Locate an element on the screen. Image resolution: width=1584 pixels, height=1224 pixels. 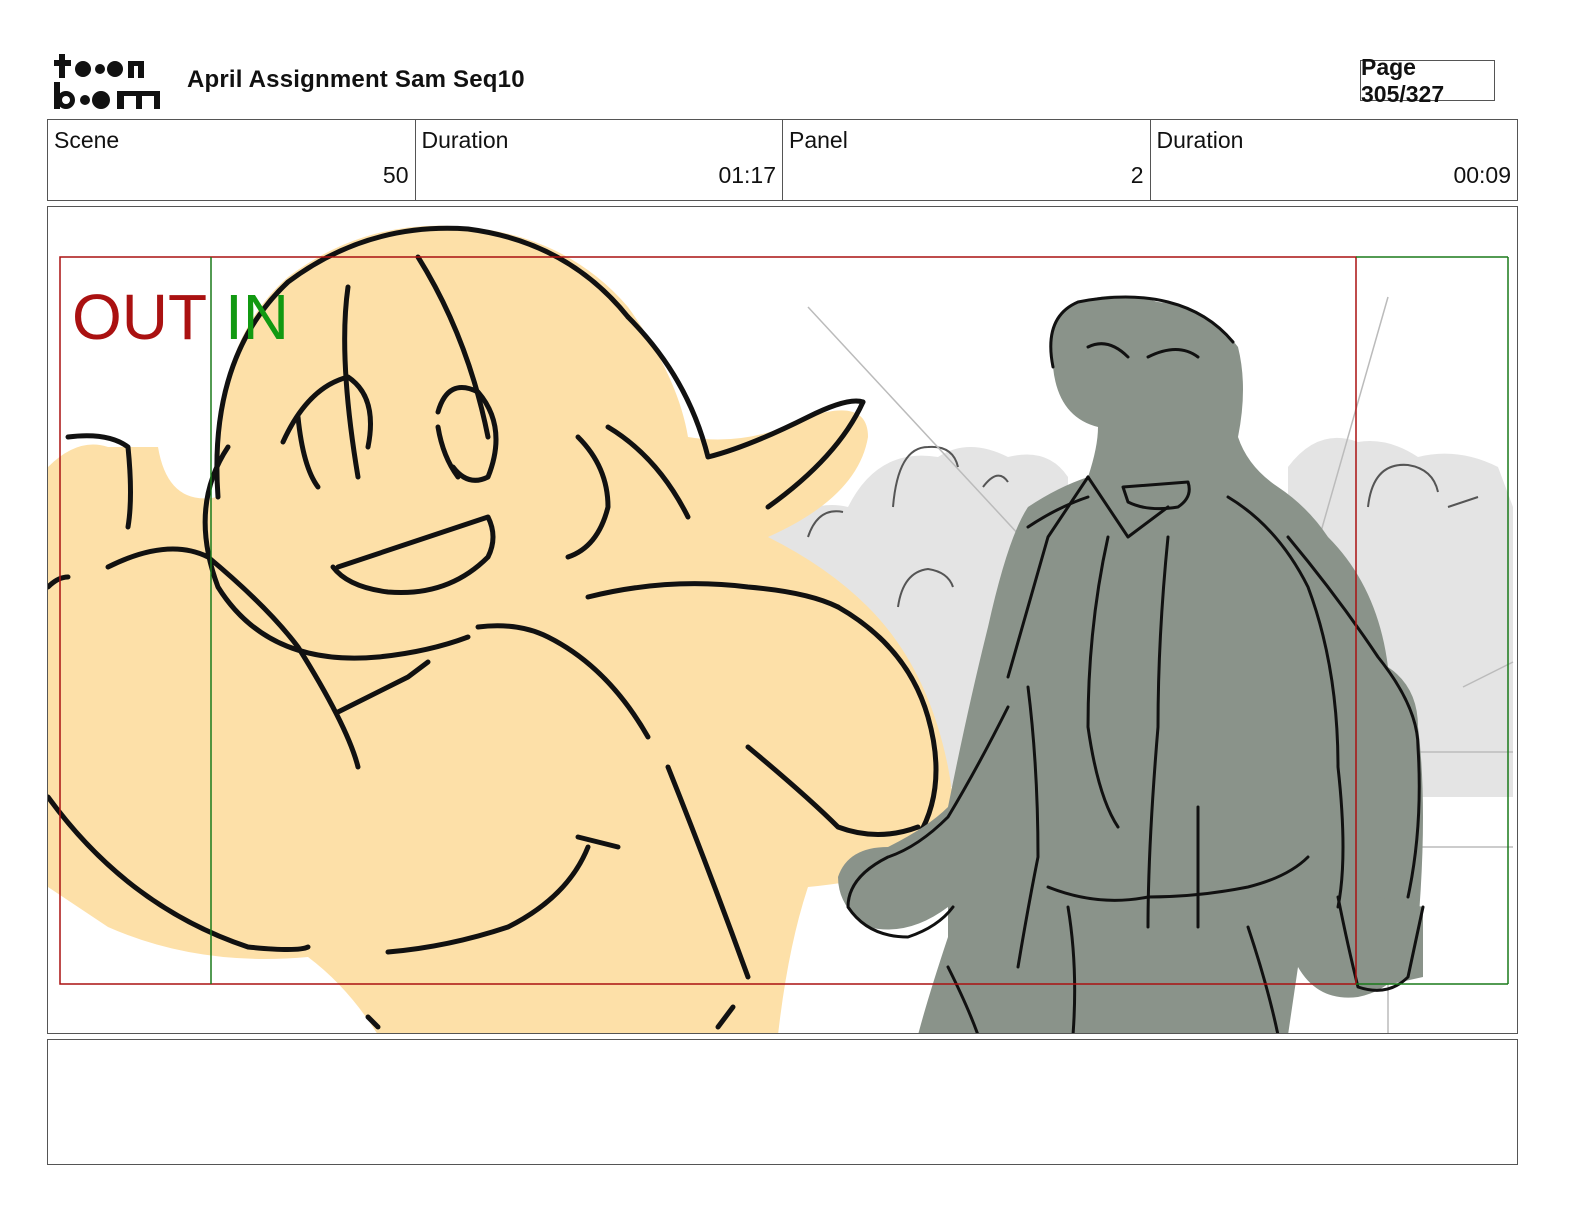
panel-label: Panel is located at coordinates (818, 140).